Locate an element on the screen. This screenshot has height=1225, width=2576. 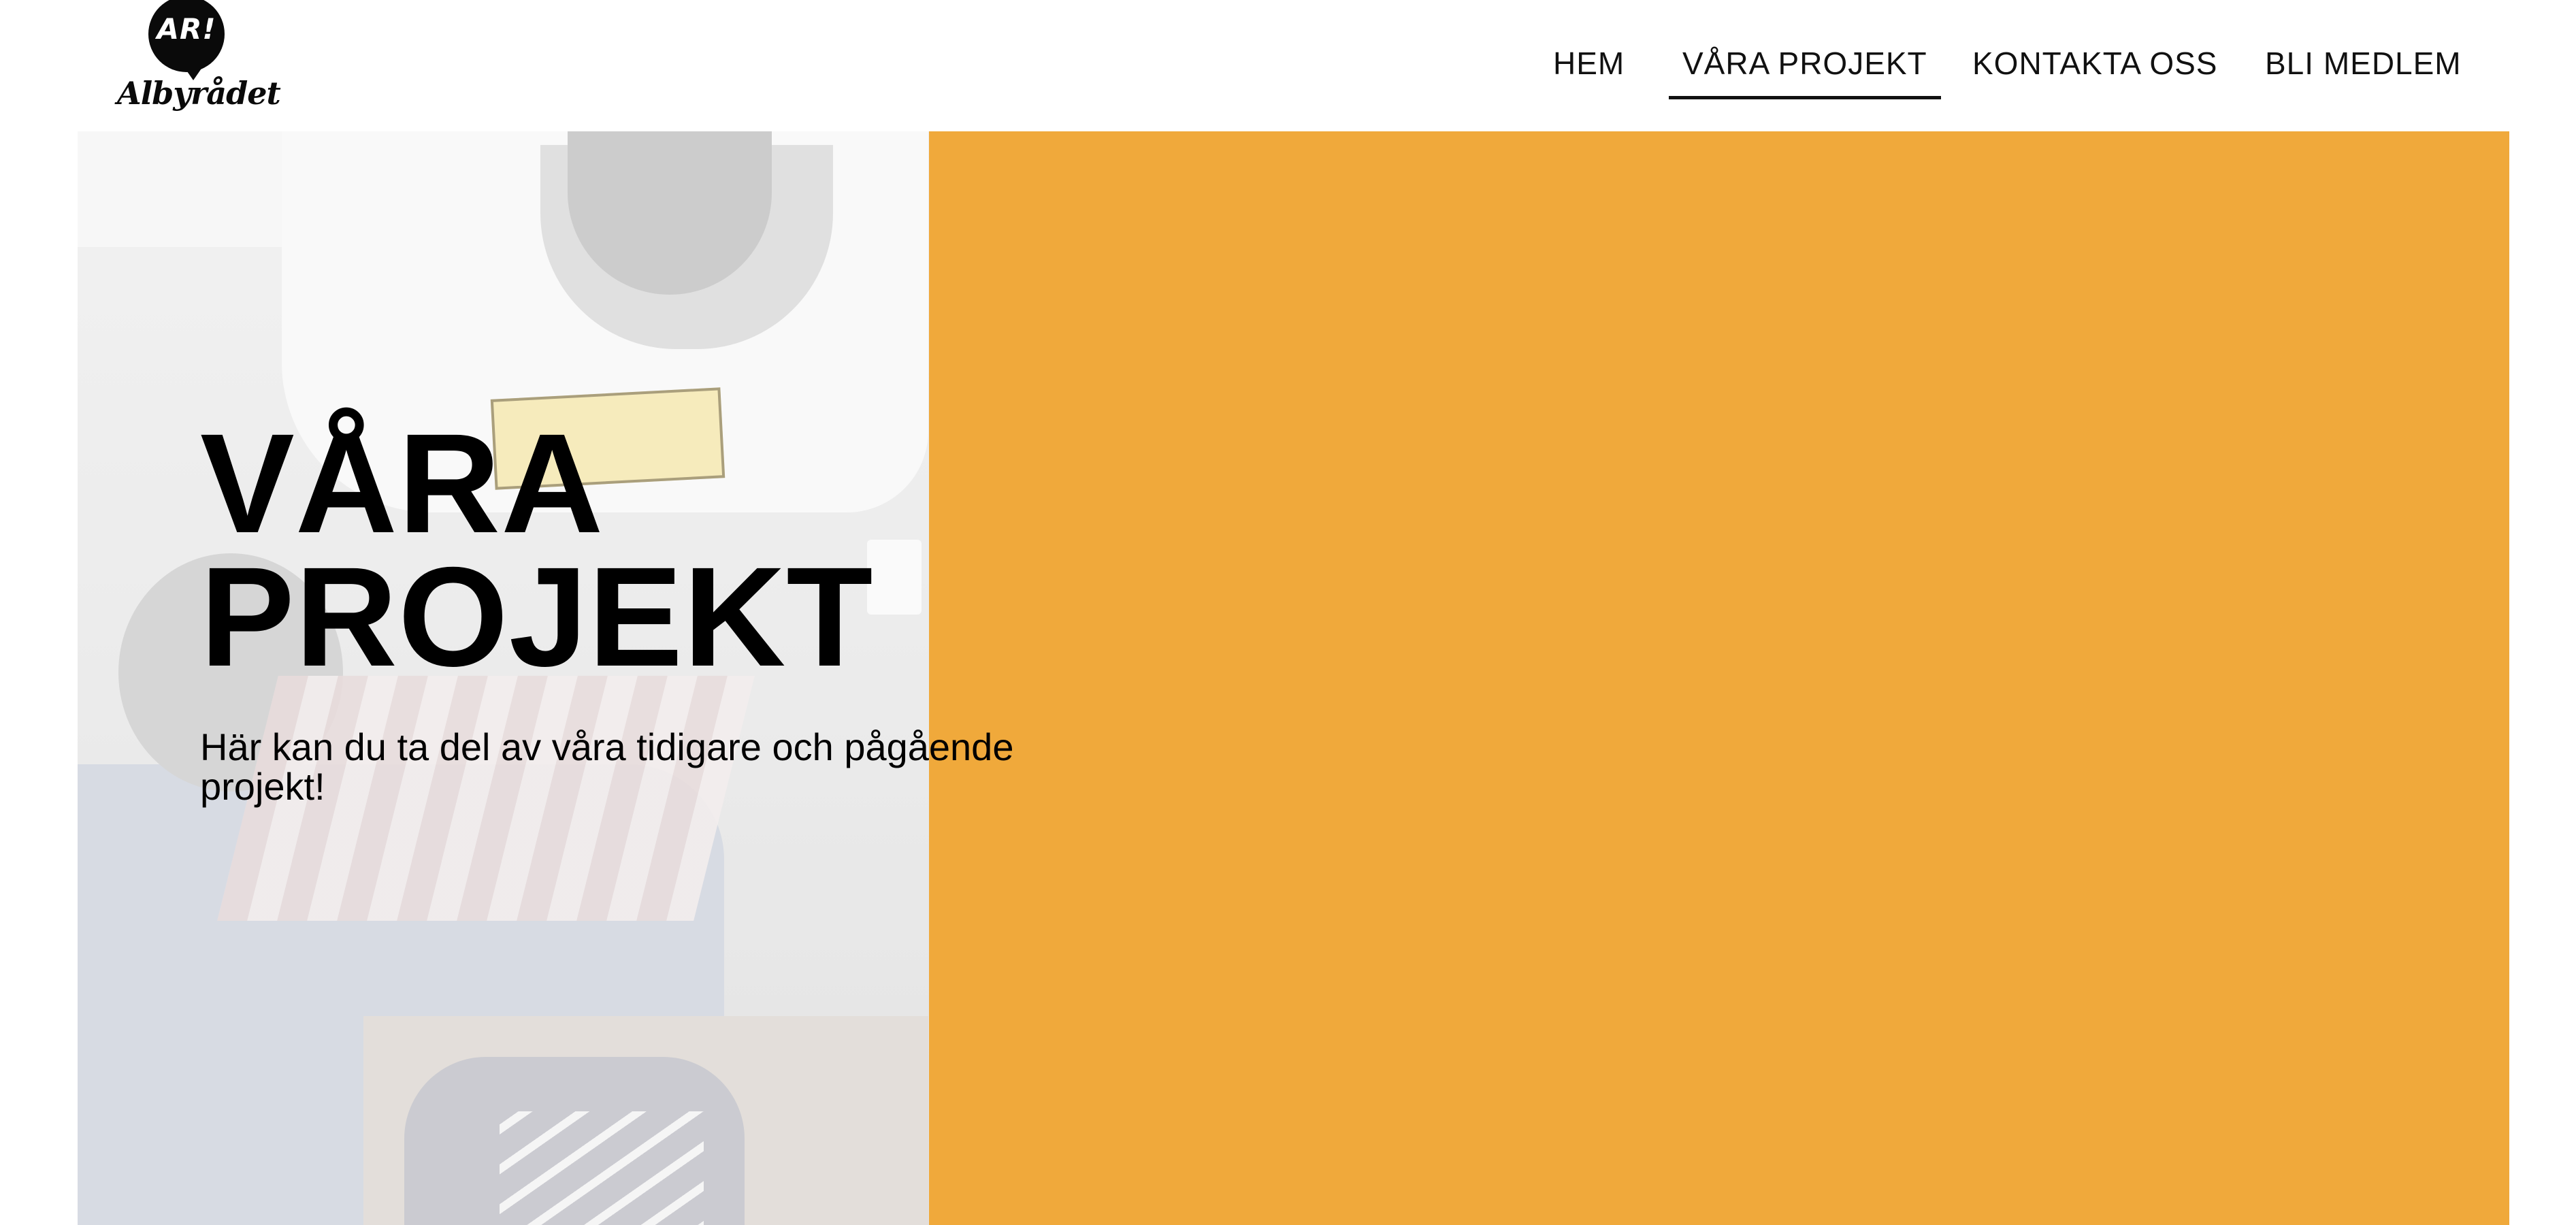
nav-item-kontakta-oss: KONTAKTA OSS is located at coordinates (2094, 70).